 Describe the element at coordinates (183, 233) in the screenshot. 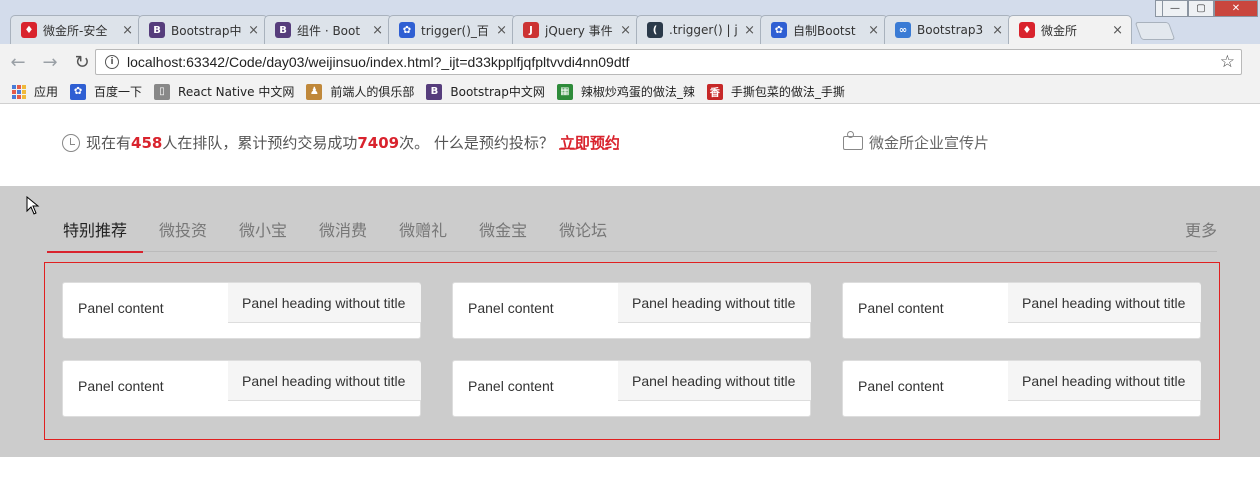

I see `category-tab: 微投资` at that location.